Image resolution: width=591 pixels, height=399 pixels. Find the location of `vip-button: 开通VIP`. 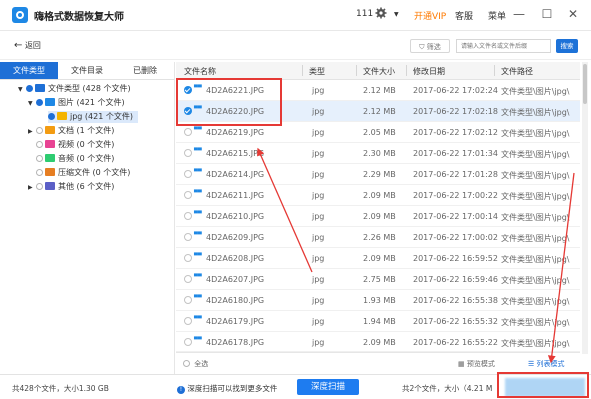

vip-button: 开通VIP is located at coordinates (430, 15).